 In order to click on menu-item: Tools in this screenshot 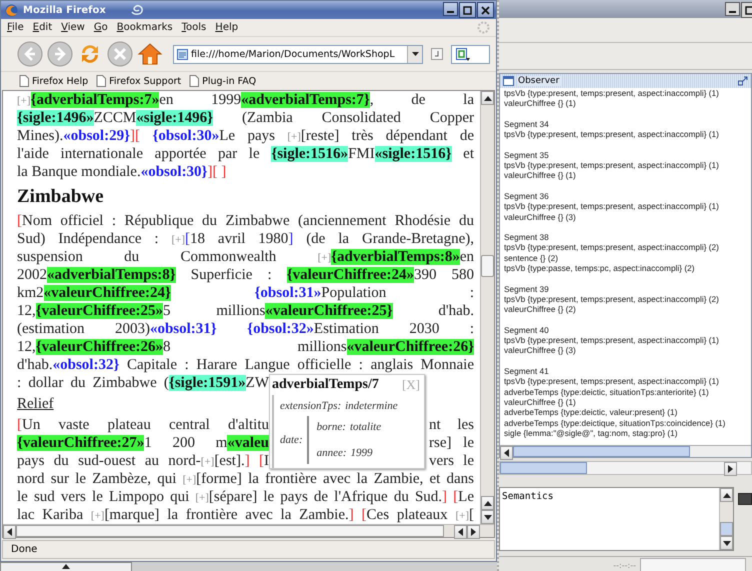, I will do `click(194, 27)`.